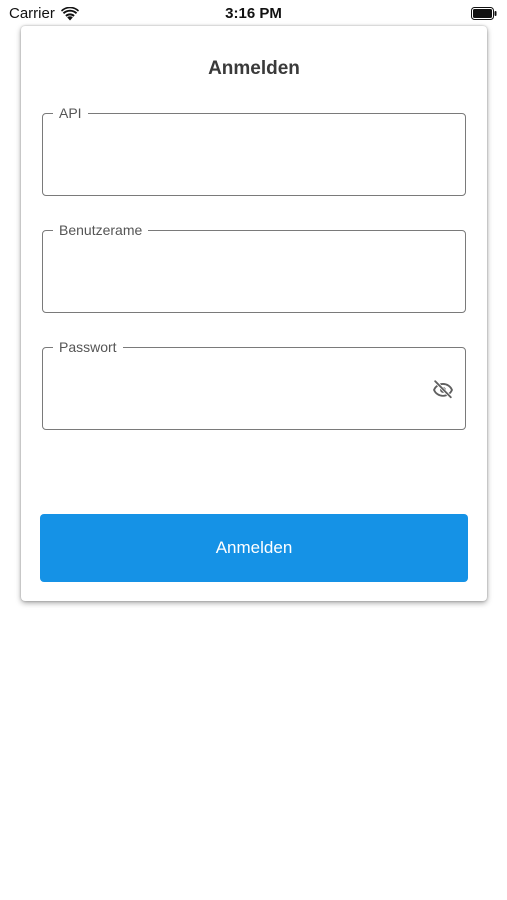 The image size is (507, 900). Describe the element at coordinates (254, 157) in the screenshot. I see `api-input` at that location.